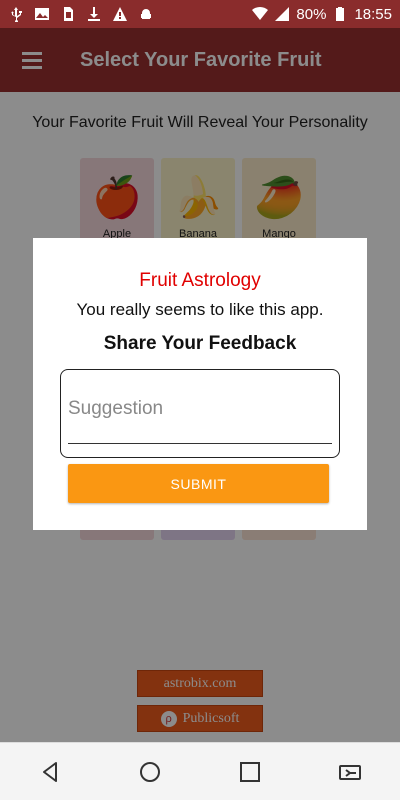 The width and height of the screenshot is (400, 800). I want to click on home-icon, so click(150, 772).